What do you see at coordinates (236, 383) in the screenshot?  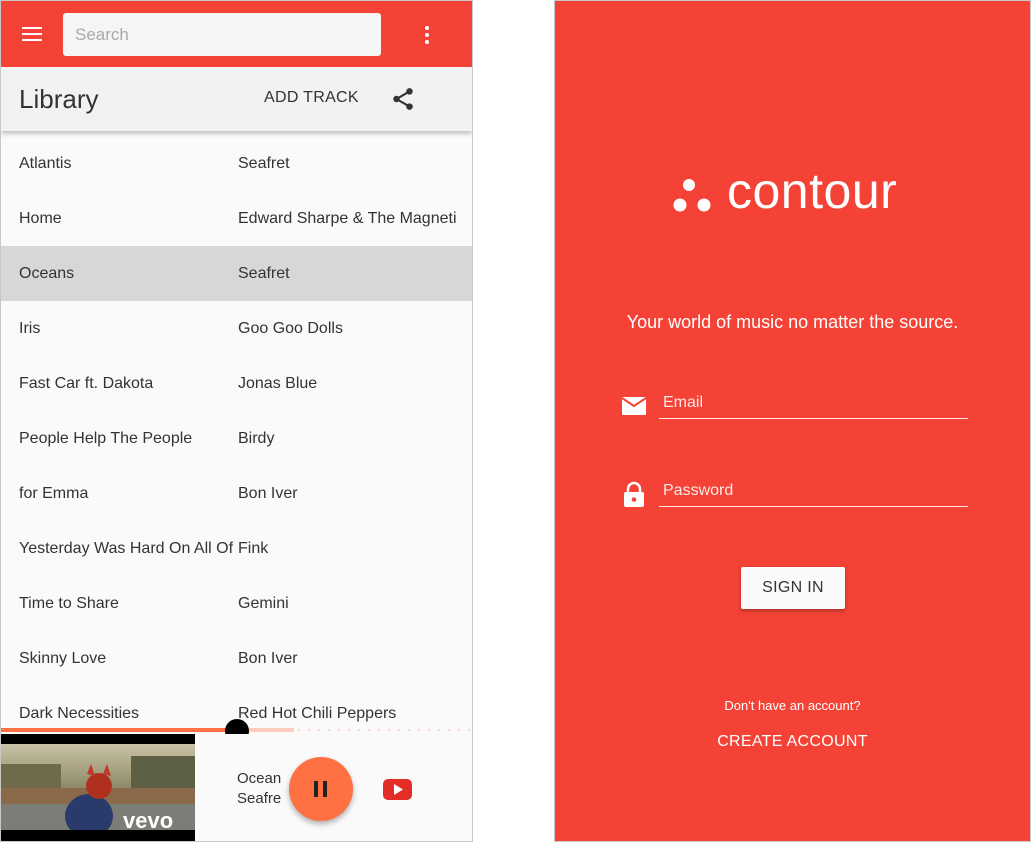 I see `track-row: Fast Car ft. Dakota Jonas Blue` at bounding box center [236, 383].